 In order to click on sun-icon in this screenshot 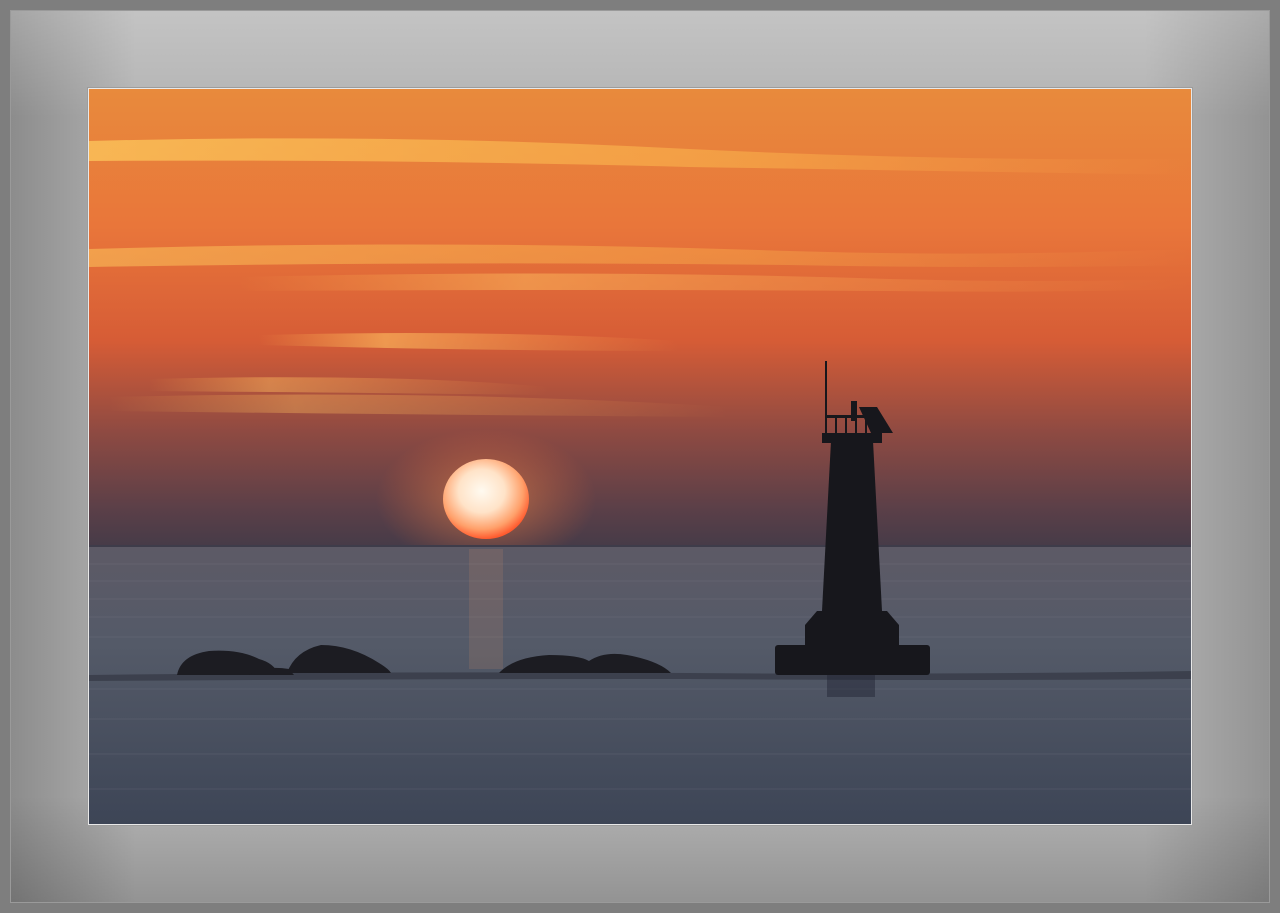, I will do `click(486, 499)`.